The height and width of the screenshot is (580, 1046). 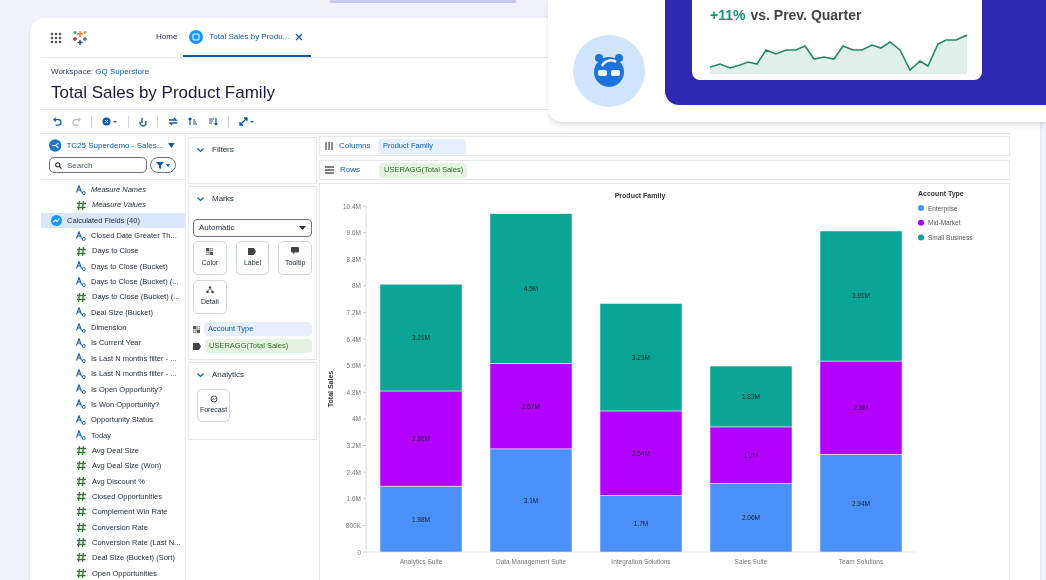 What do you see at coordinates (196, 36) in the screenshot?
I see `workbook-icon` at bounding box center [196, 36].